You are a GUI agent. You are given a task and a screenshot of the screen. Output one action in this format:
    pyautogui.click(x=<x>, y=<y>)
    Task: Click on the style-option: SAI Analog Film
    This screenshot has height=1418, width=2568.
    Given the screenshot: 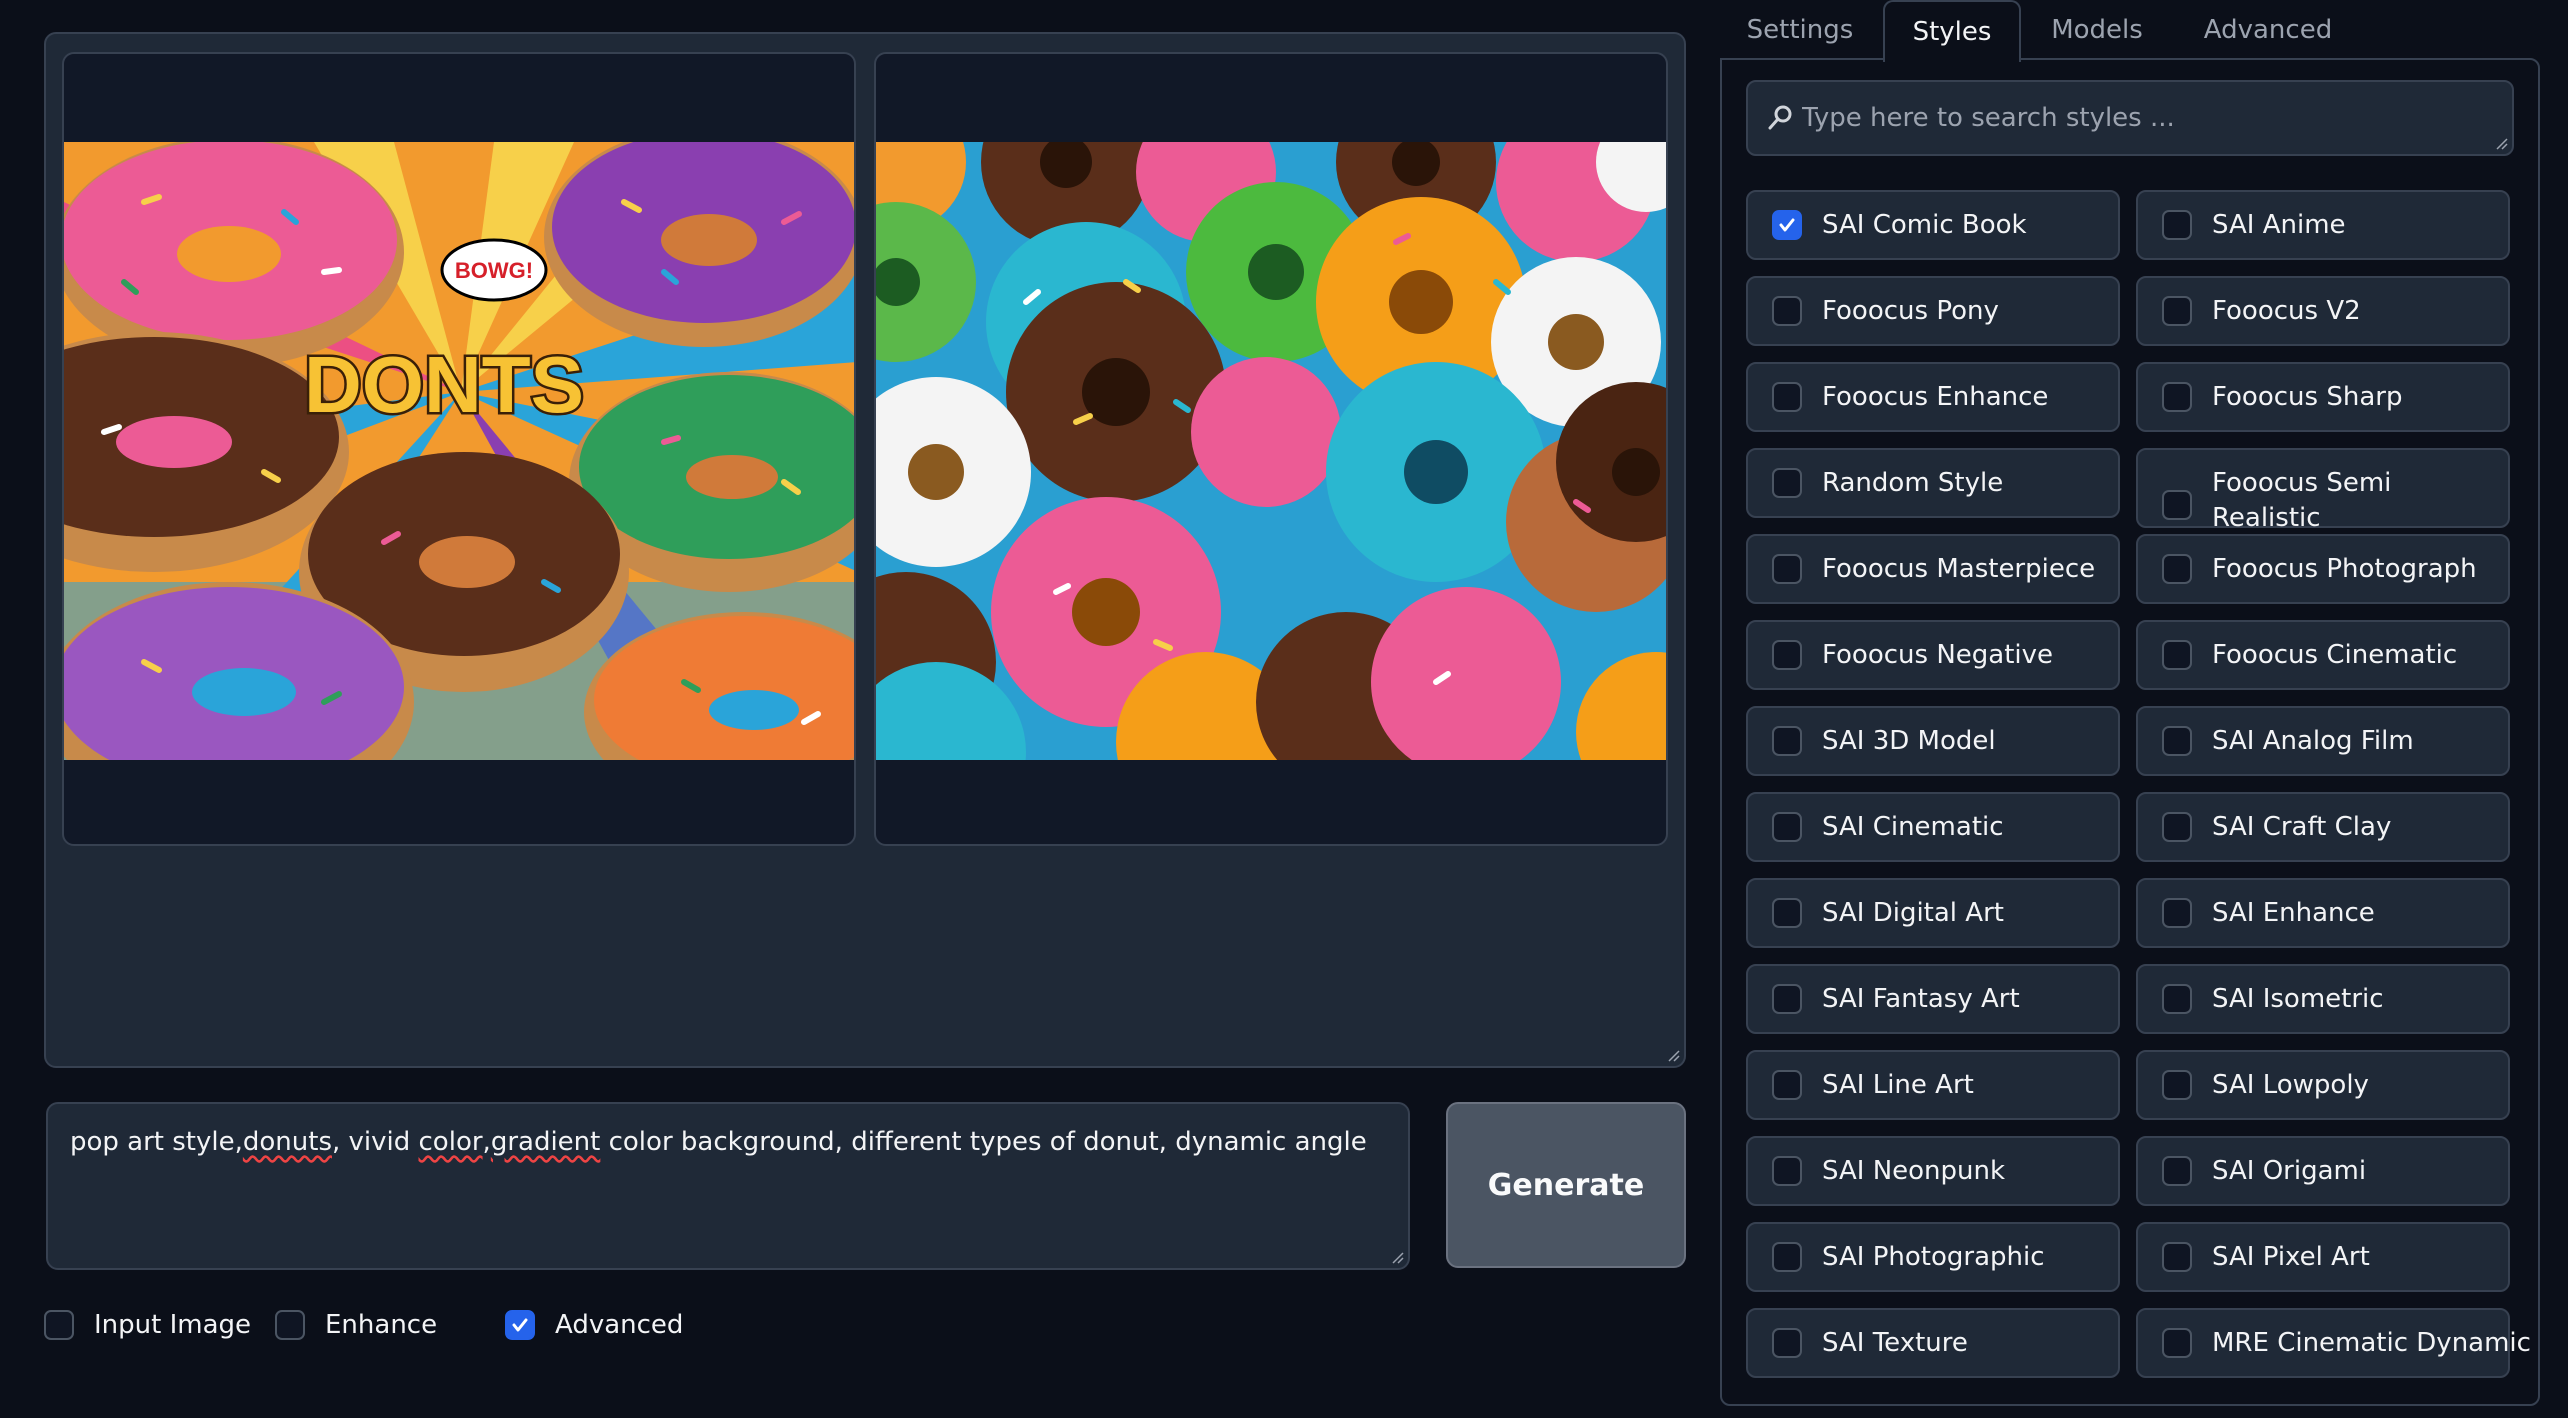 What is the action you would take?
    pyautogui.click(x=2323, y=741)
    